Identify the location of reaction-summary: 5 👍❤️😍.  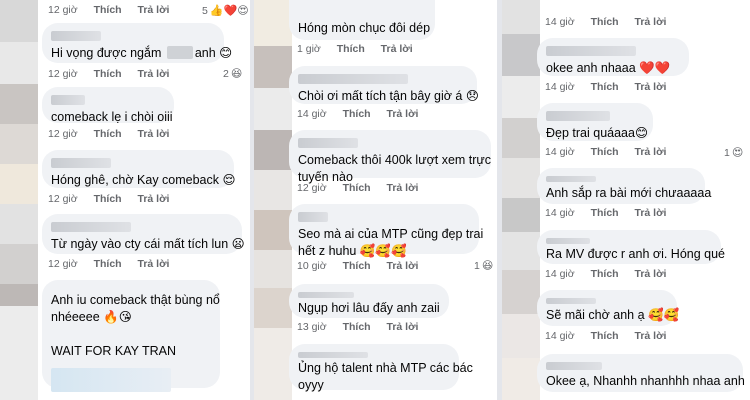
(225, 11).